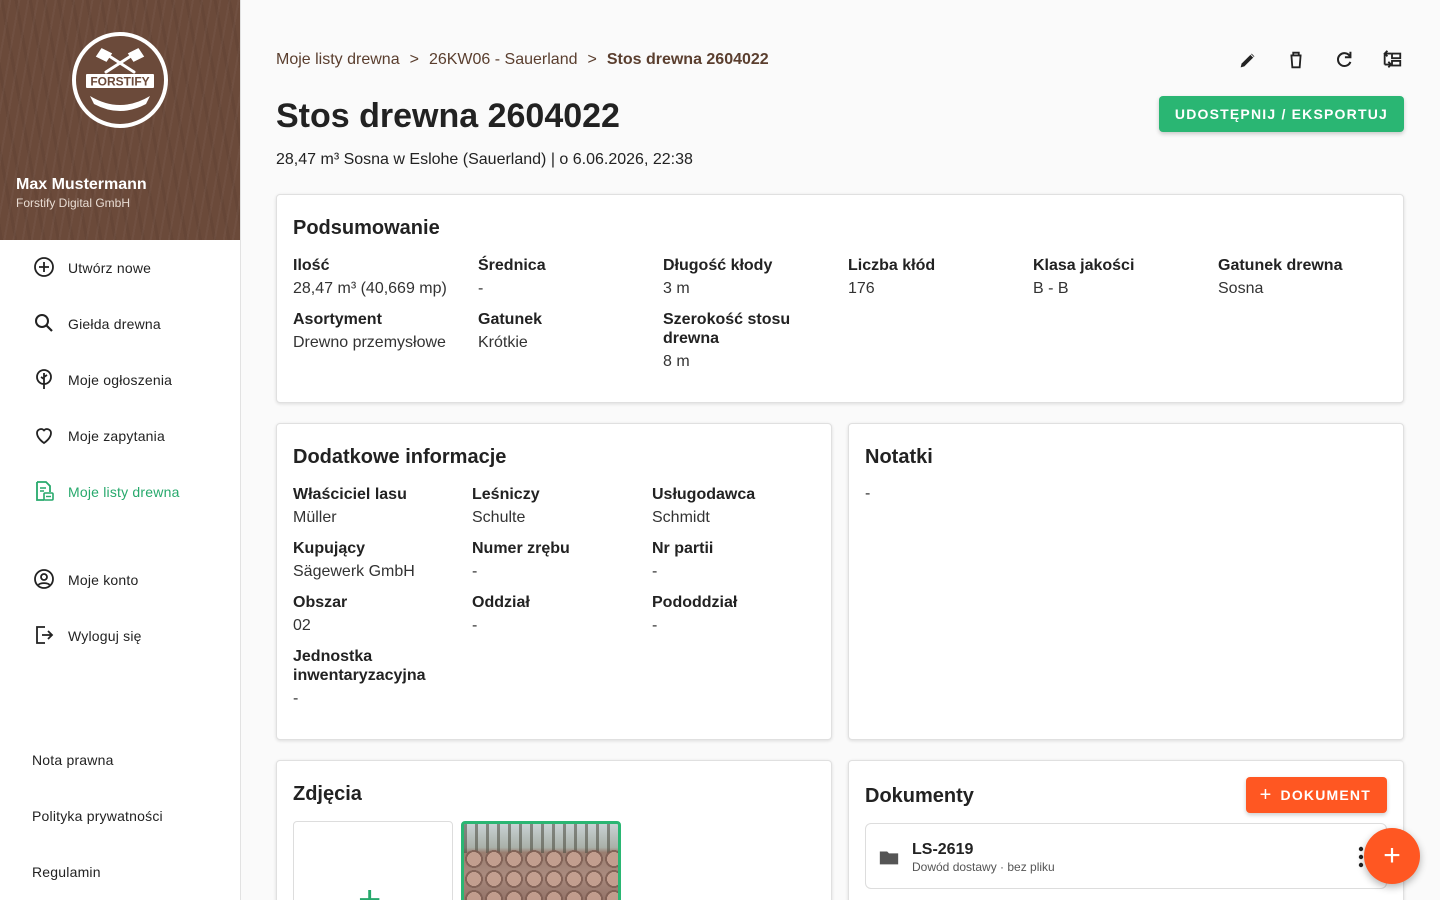 The image size is (1440, 900). I want to click on field-cutting-number: Numer zrębu -, so click(559, 560).